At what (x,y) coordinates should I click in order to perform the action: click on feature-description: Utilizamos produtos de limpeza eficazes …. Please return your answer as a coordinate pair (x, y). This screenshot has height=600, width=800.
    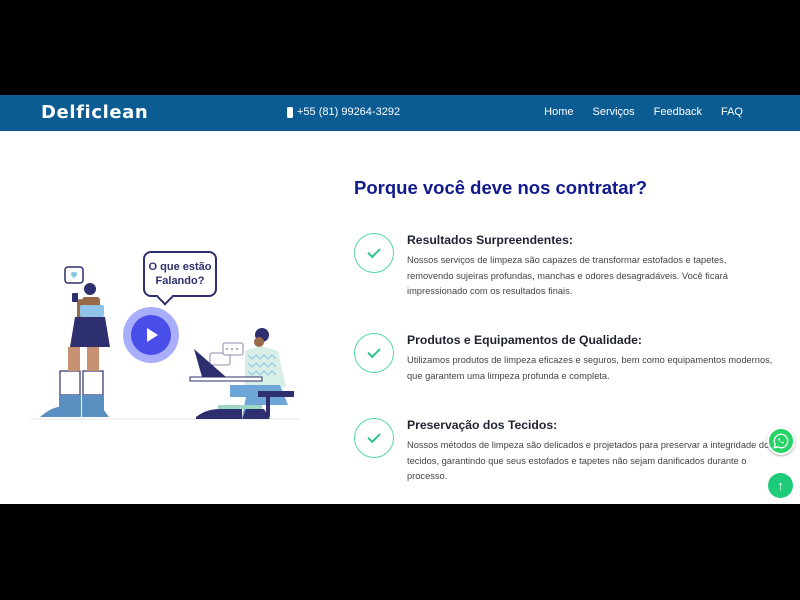
    Looking at the image, I should click on (590, 368).